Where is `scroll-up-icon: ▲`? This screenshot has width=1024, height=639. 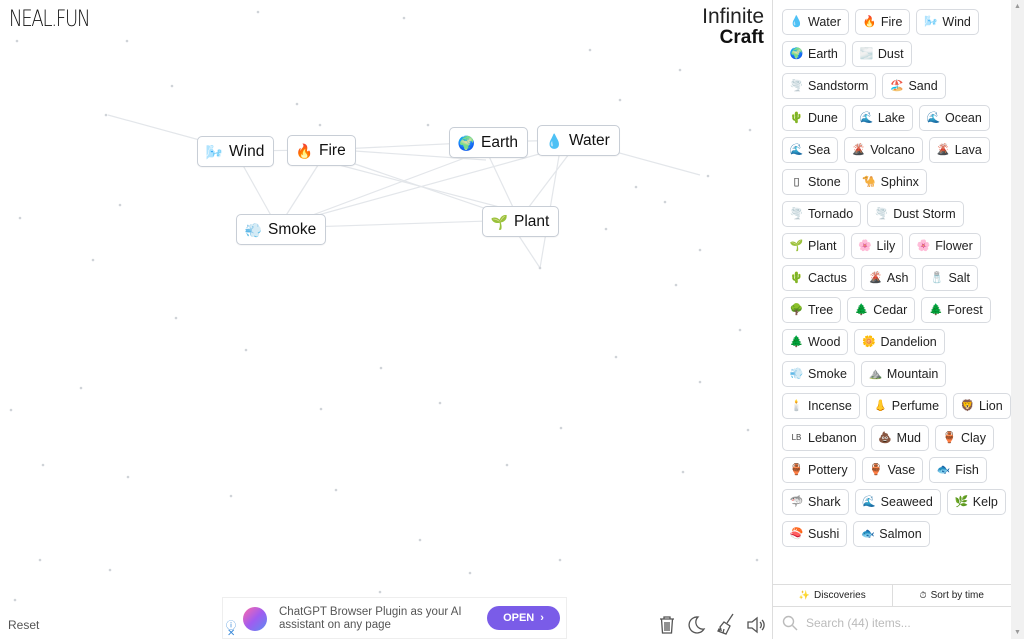 scroll-up-icon: ▲ is located at coordinates (1017, 6).